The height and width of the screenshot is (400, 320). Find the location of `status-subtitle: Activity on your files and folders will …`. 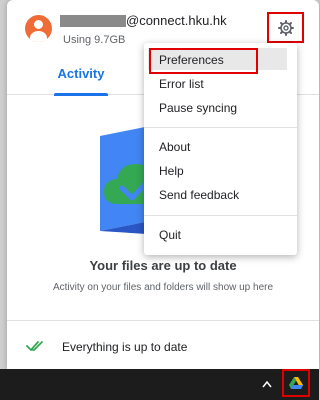

status-subtitle: Activity on your files and folders will … is located at coordinates (163, 287).